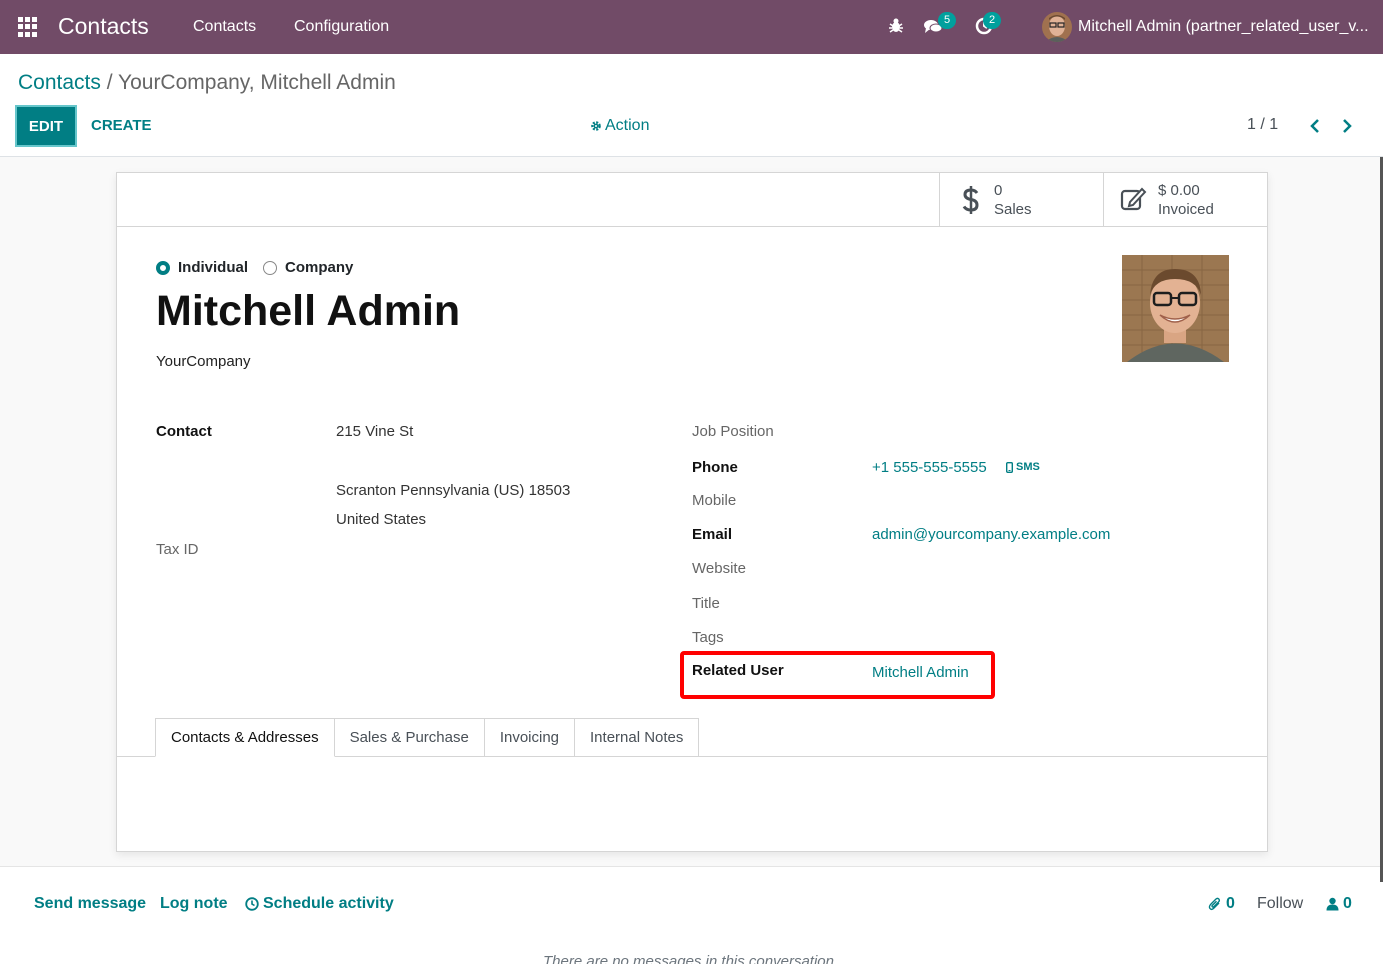 Image resolution: width=1383 pixels, height=964 pixels. What do you see at coordinates (245, 737) in the screenshot?
I see `tab-contacts-addresses: Contacts & Addresses` at bounding box center [245, 737].